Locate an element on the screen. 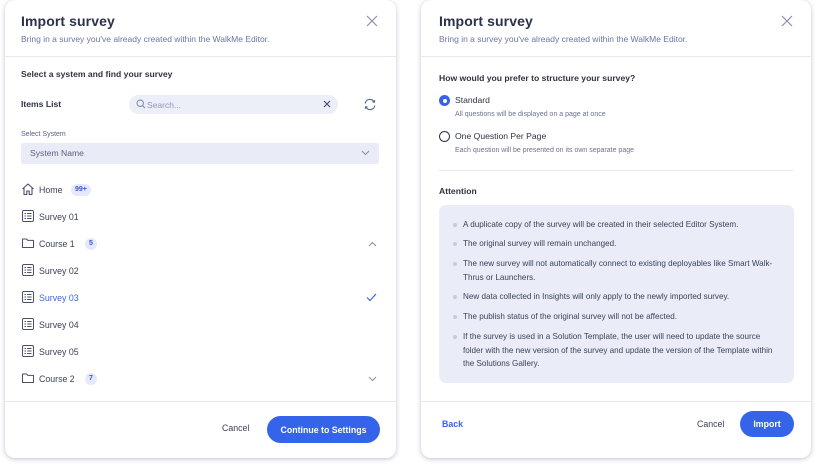 Image resolution: width=816 pixels, height=464 pixels. tree-item-label: Survey 02 is located at coordinates (59, 271).